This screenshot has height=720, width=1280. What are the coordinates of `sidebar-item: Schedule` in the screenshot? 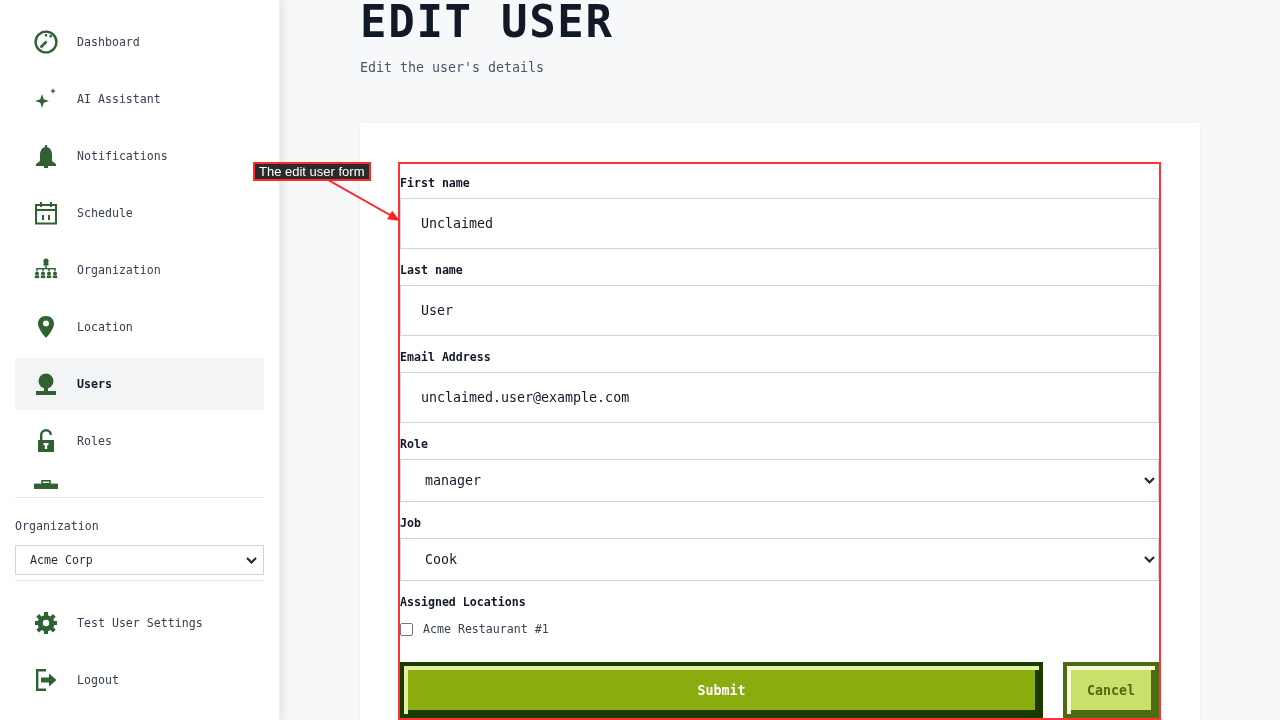 It's located at (139, 213).